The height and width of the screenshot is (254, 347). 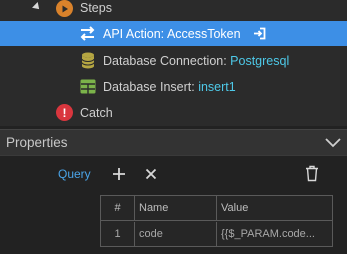 What do you see at coordinates (203, 34) in the screenshot?
I see `api-action-name: AccessToken` at bounding box center [203, 34].